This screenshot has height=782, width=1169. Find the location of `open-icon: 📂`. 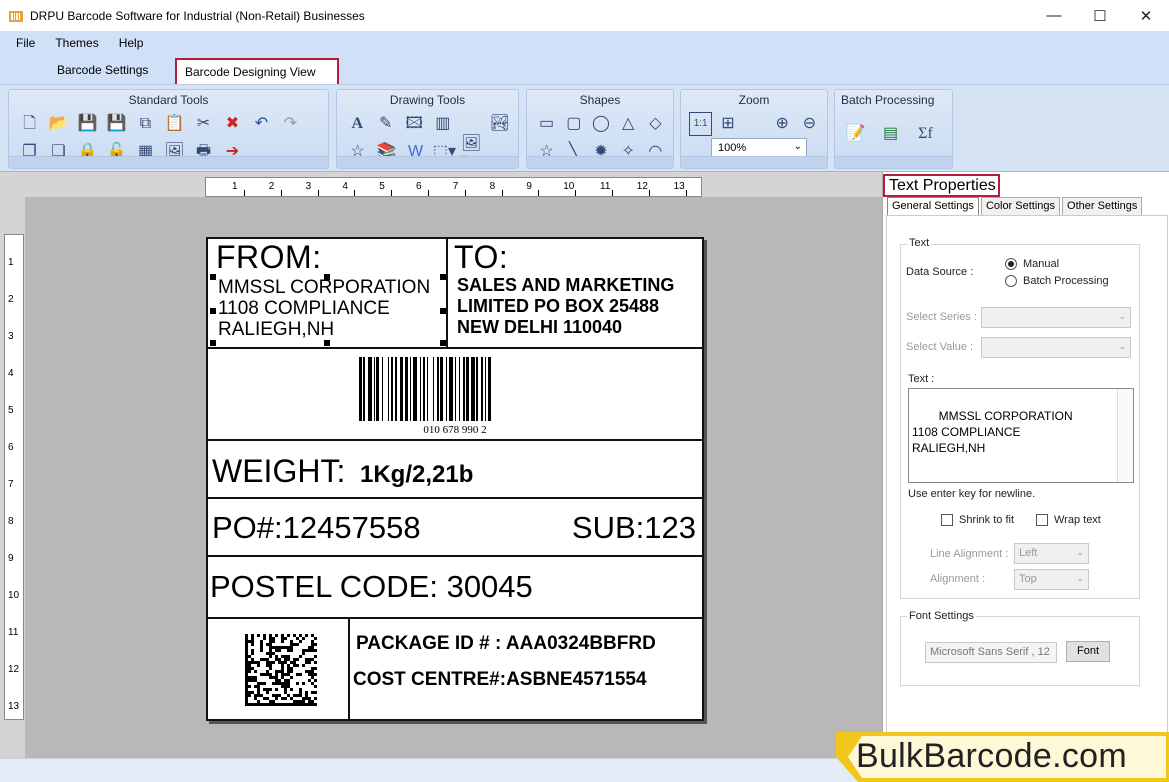

open-icon: 📂 is located at coordinates (58, 124).